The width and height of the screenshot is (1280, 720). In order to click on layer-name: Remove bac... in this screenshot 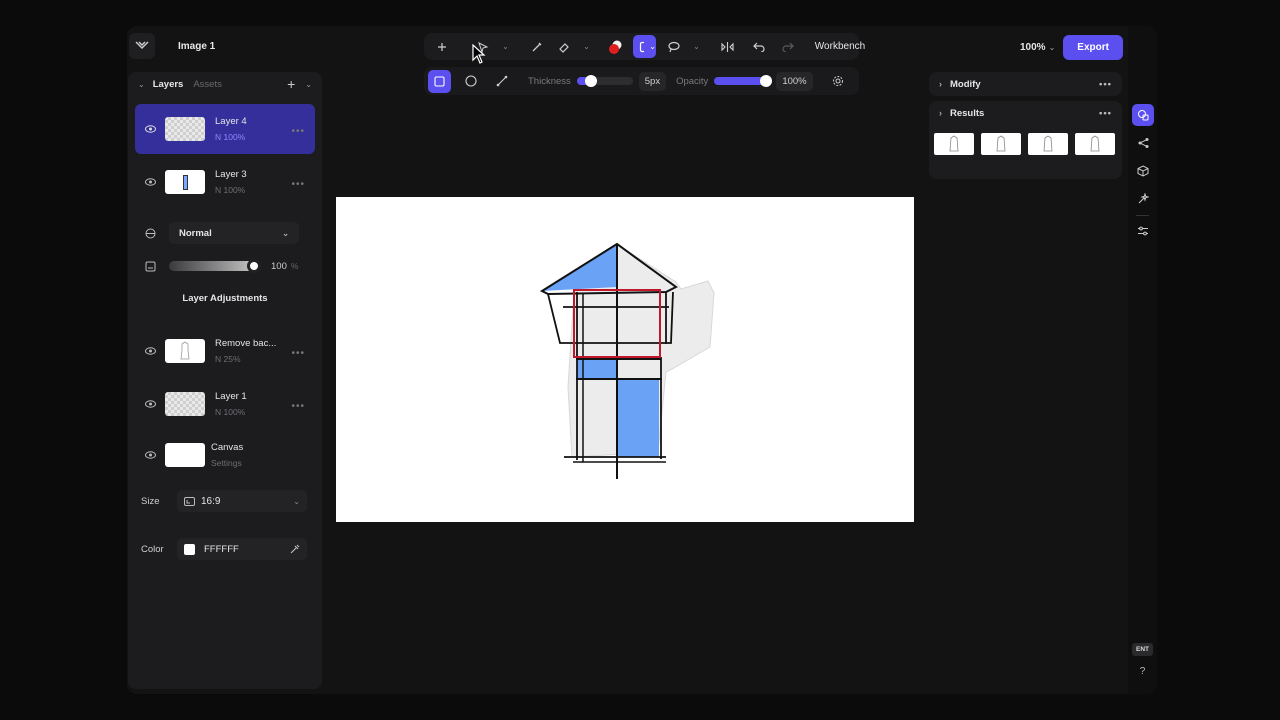, I will do `click(245, 343)`.